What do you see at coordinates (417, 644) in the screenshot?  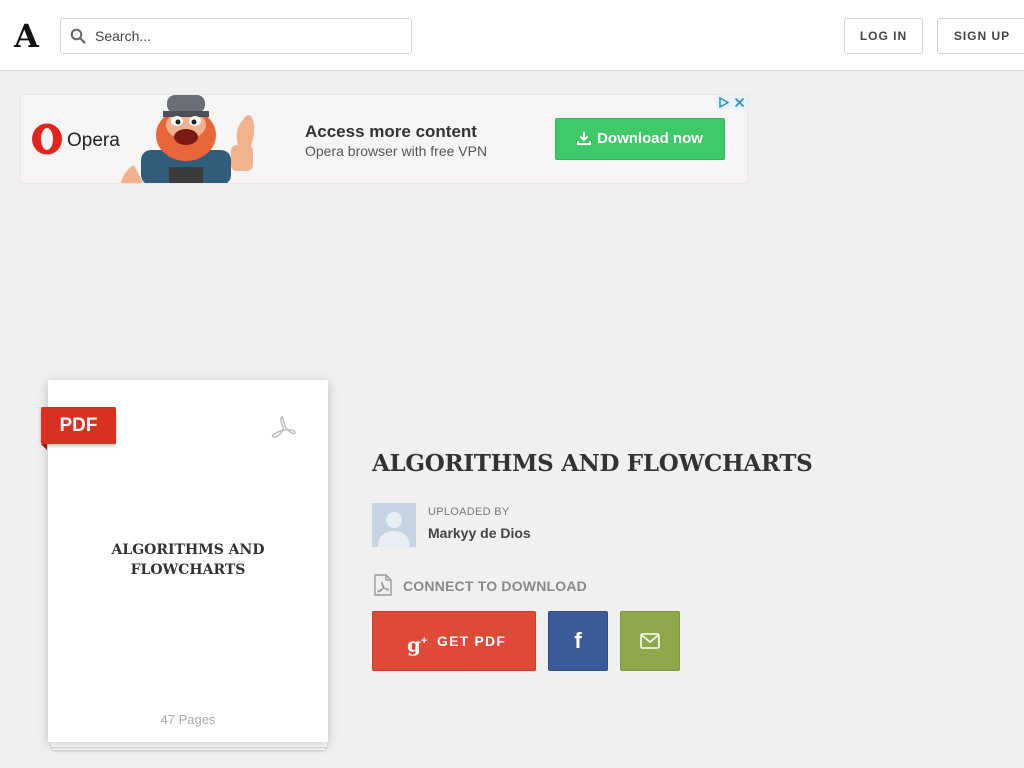 I see `google-plus-icon: g+` at bounding box center [417, 644].